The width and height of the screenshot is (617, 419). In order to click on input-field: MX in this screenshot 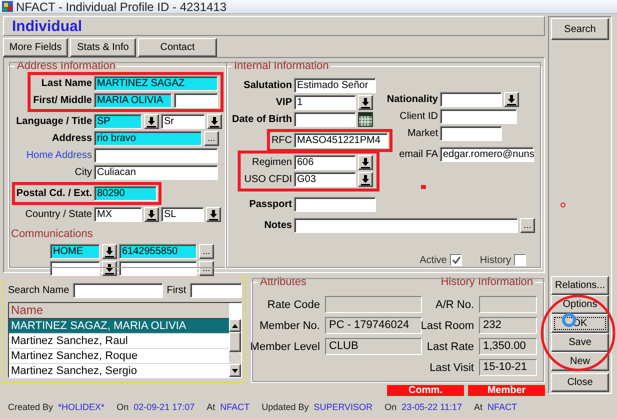, I will do `click(118, 214)`.